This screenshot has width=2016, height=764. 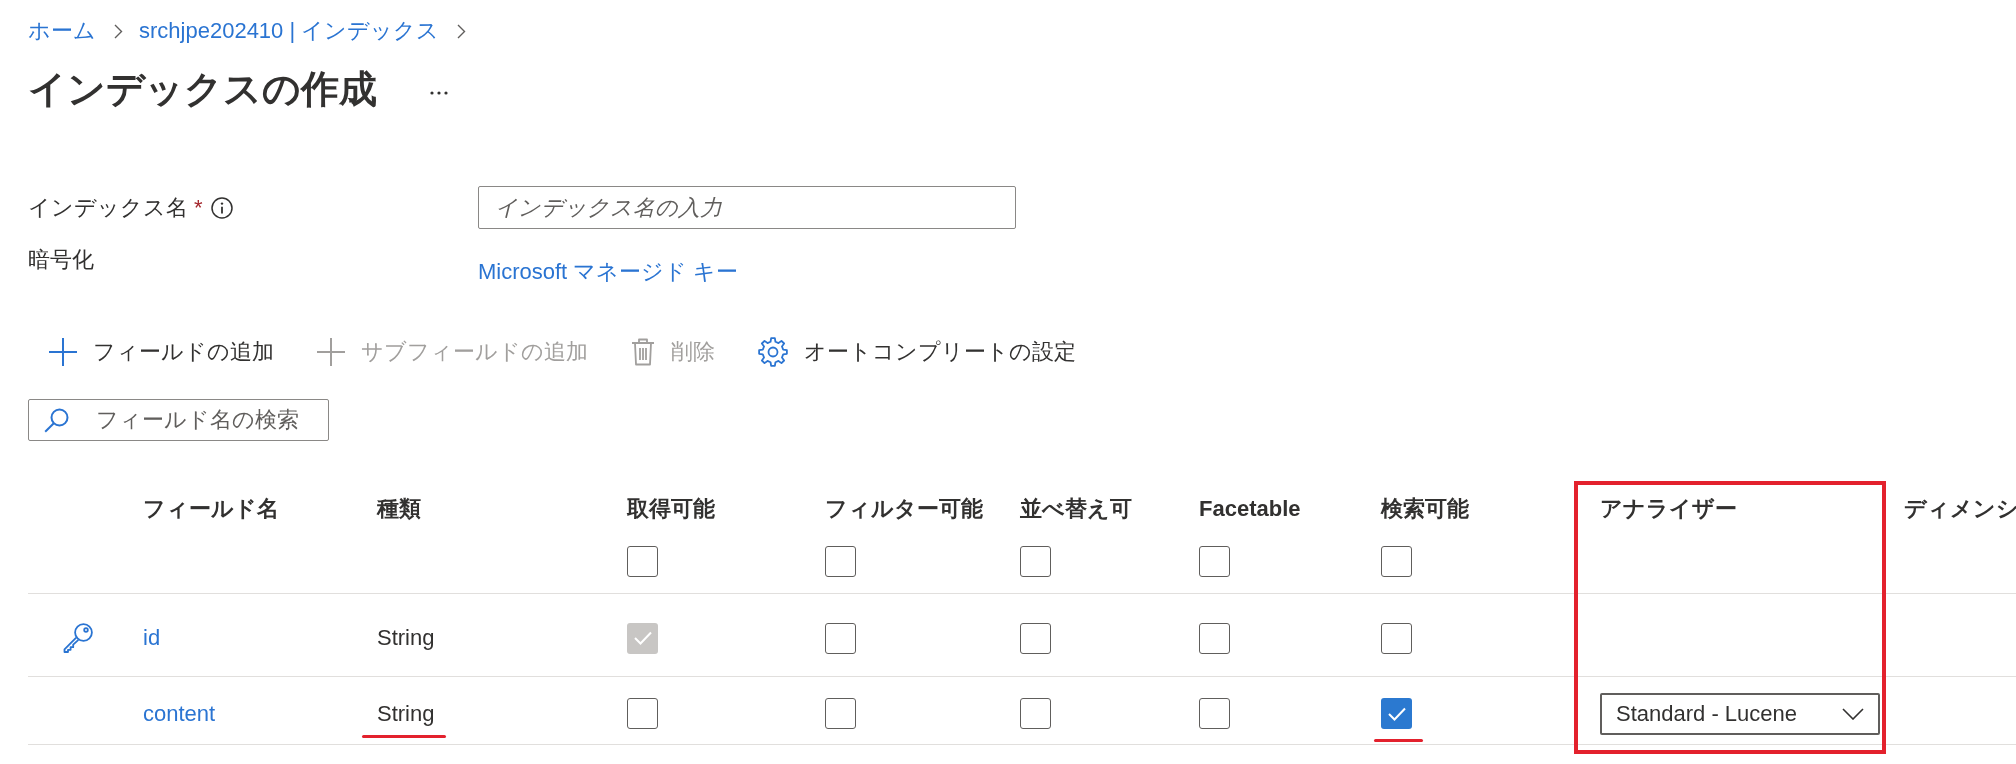 What do you see at coordinates (747, 207) in the screenshot?
I see `input-field: インデックス名の入力` at bounding box center [747, 207].